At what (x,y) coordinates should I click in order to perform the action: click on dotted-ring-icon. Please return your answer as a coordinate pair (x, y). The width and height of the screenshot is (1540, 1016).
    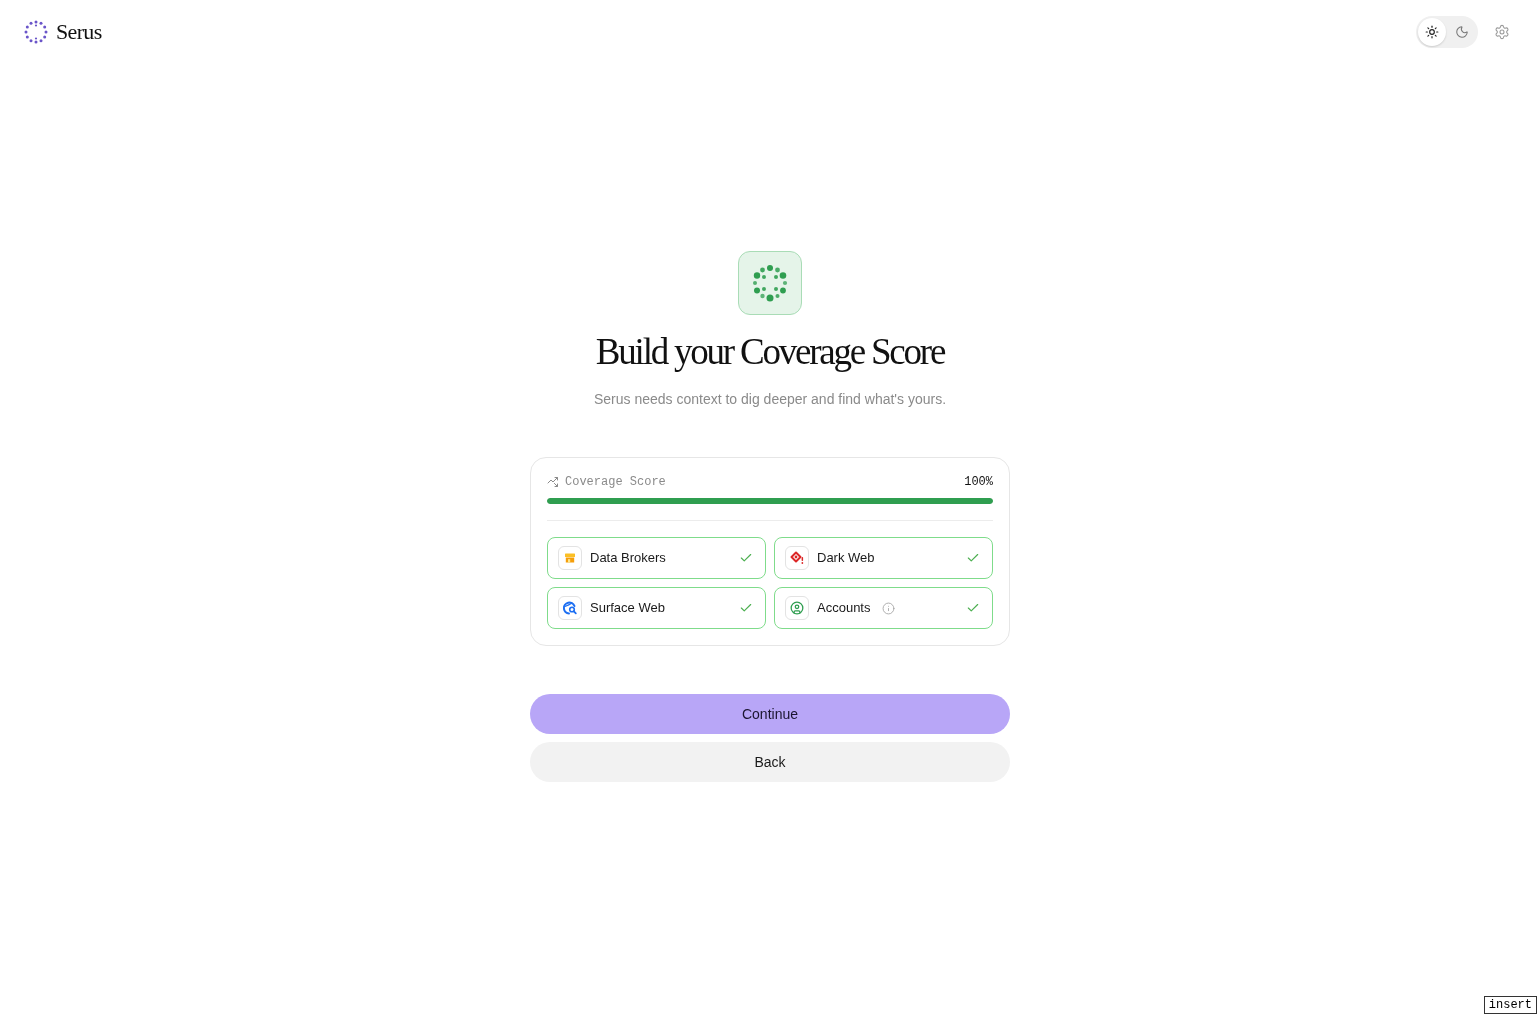
    Looking at the image, I should click on (770, 283).